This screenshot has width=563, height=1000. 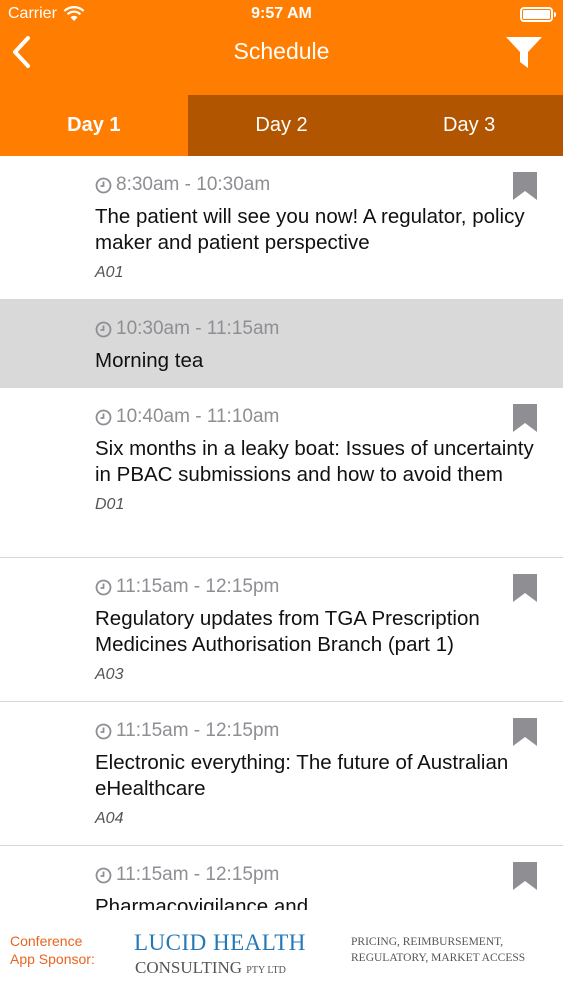 What do you see at coordinates (202, 902) in the screenshot?
I see `session-title: Pharmacovigilance and` at bounding box center [202, 902].